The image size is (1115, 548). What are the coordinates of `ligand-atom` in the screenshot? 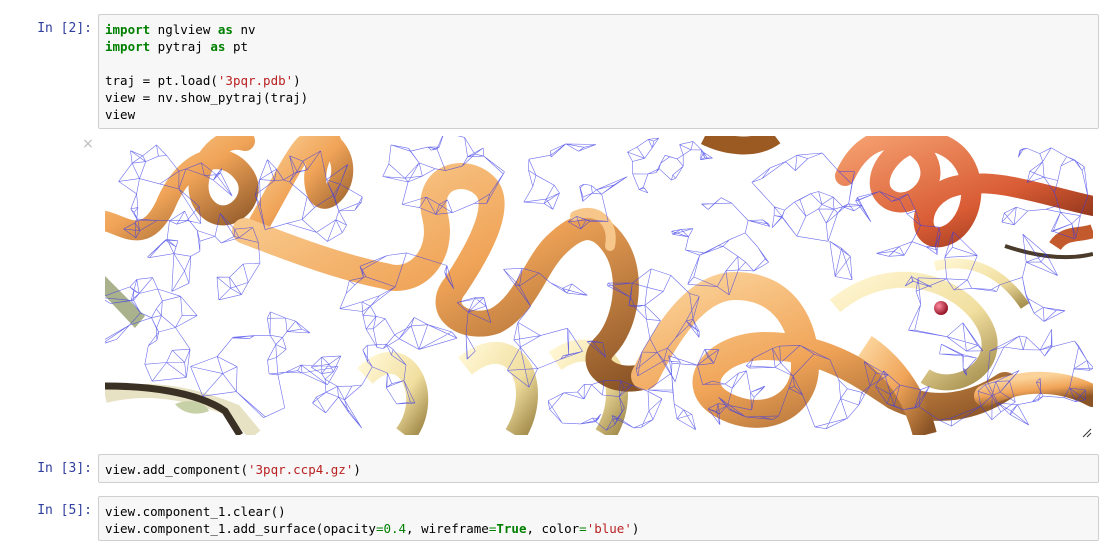 It's located at (941, 308).